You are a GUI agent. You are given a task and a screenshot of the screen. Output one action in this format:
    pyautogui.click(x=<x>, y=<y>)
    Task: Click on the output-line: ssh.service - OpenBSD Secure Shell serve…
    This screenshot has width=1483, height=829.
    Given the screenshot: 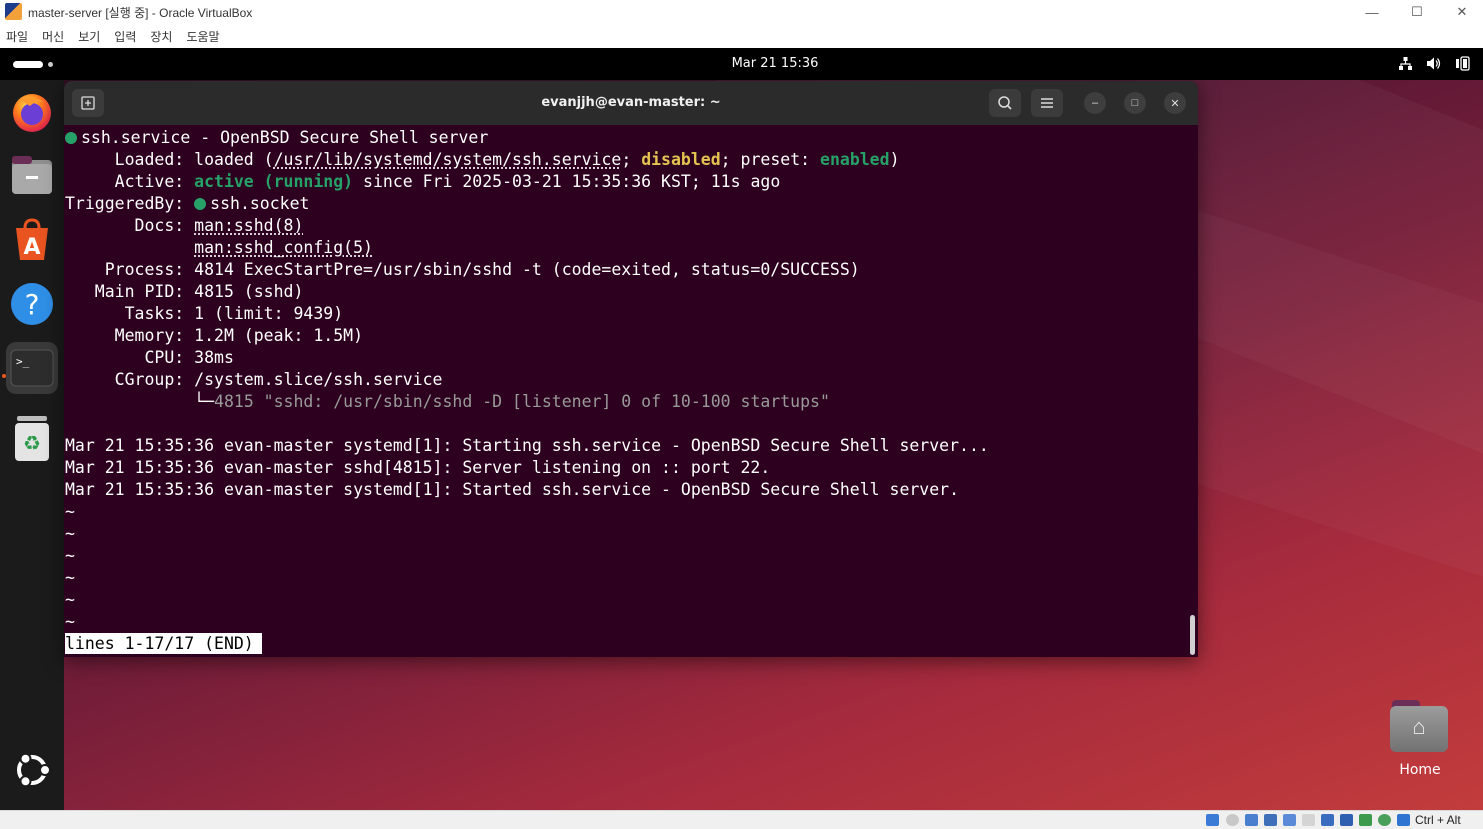 What is the action you would take?
    pyautogui.click(x=625, y=138)
    